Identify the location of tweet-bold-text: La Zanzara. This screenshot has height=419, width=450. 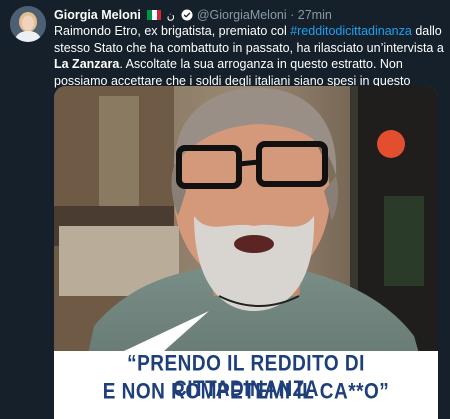
(87, 64).